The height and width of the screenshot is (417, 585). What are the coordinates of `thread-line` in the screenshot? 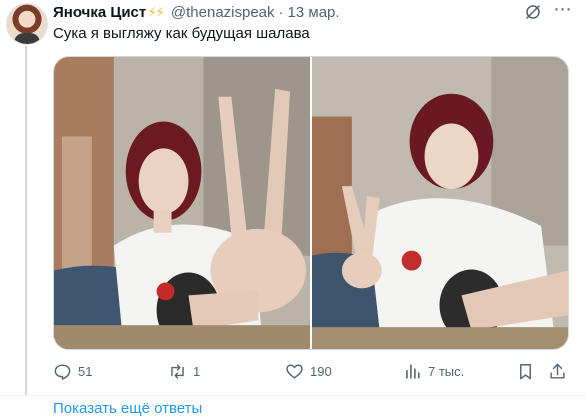 It's located at (26, 220).